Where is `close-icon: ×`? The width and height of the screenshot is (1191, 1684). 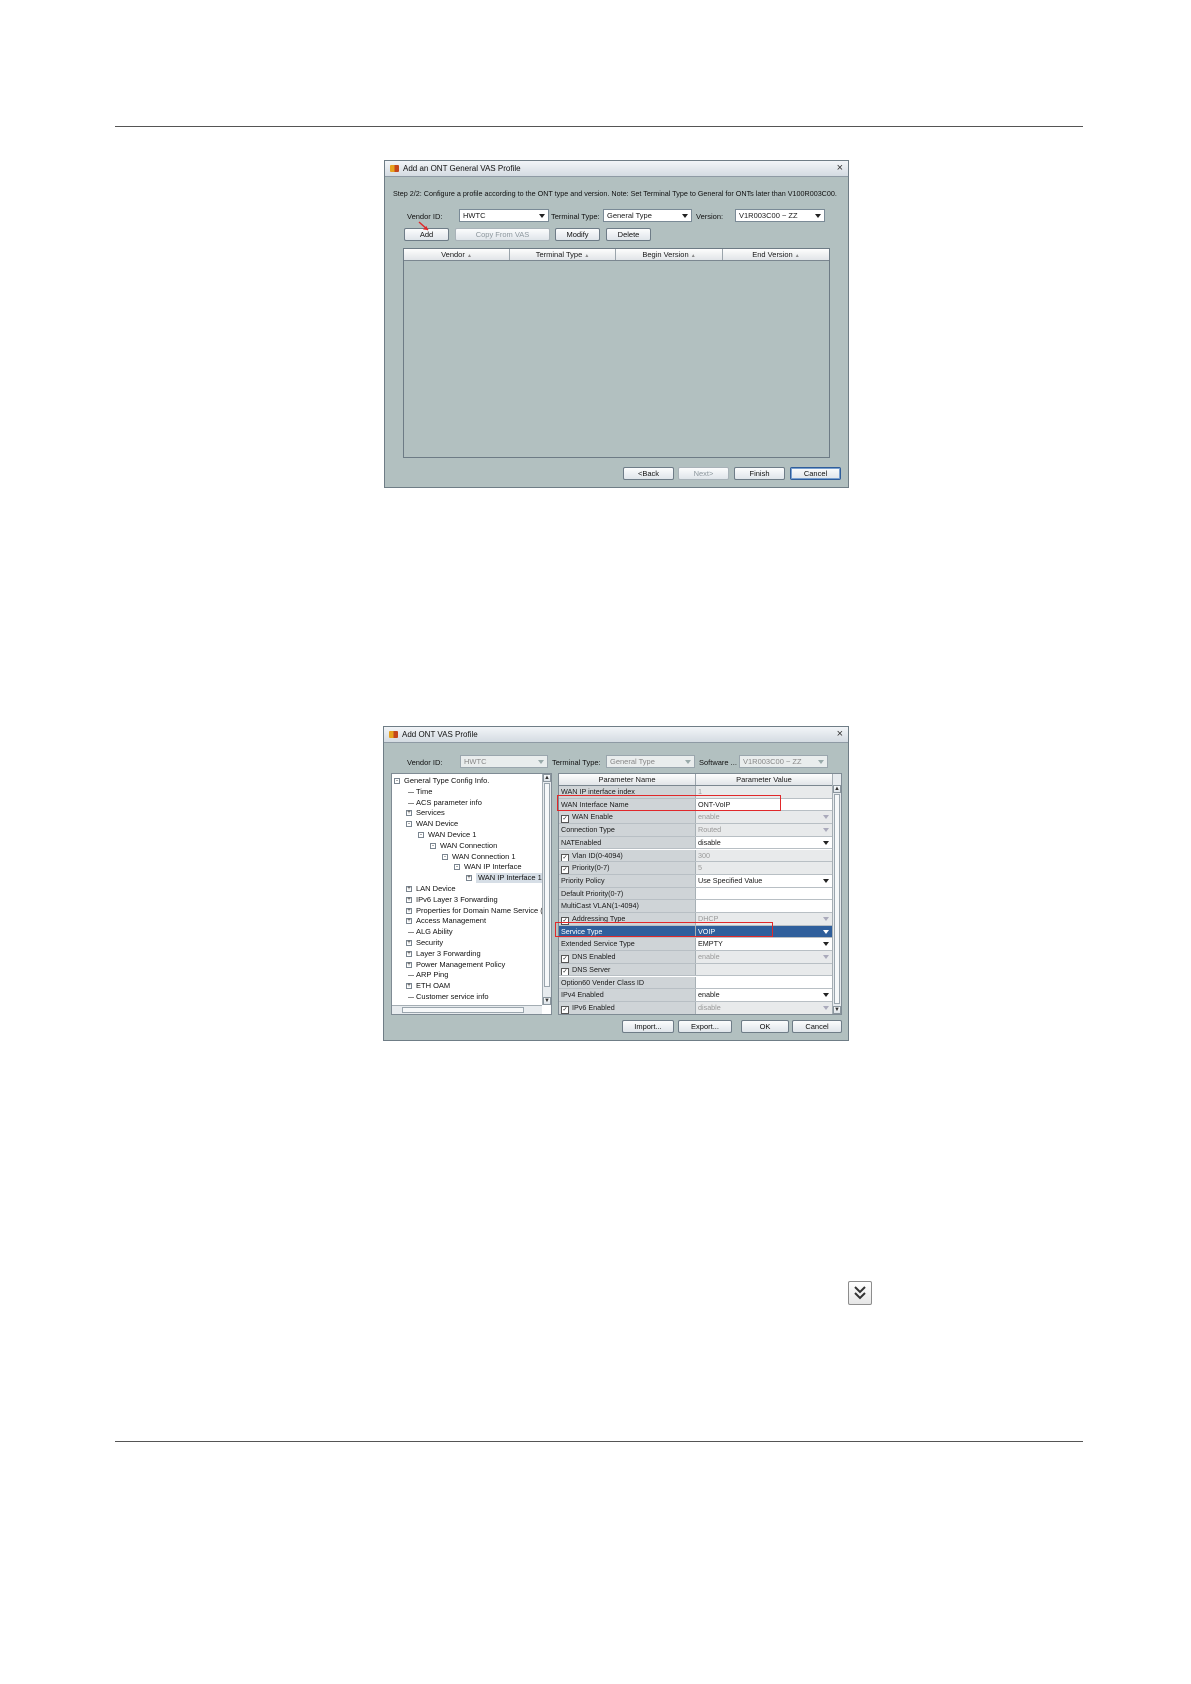 close-icon: × is located at coordinates (840, 168).